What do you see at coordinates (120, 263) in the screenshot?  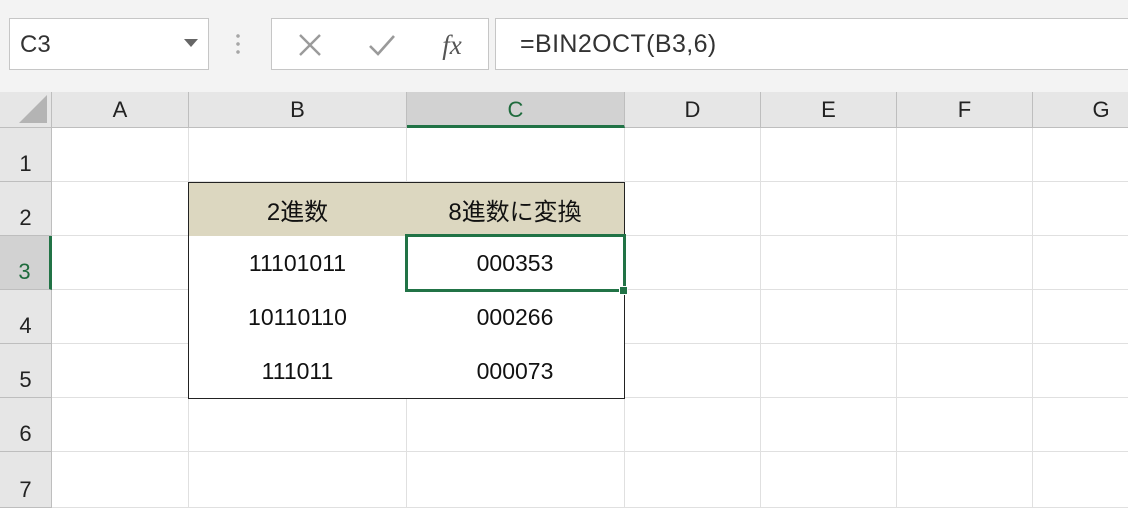 I see `cell-a3` at bounding box center [120, 263].